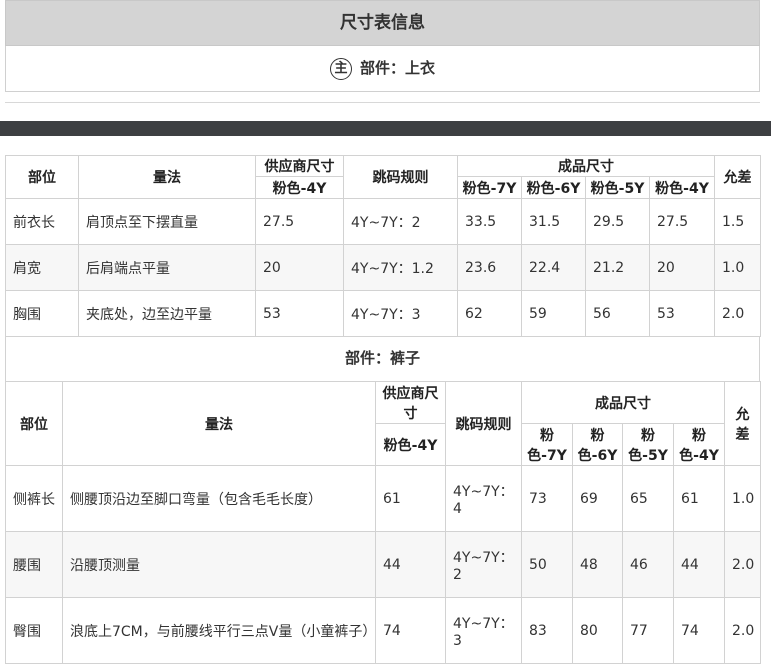 Image resolution: width=771 pixels, height=670 pixels. Describe the element at coordinates (42, 267) in the screenshot. I see `cell: 肩宽` at that location.